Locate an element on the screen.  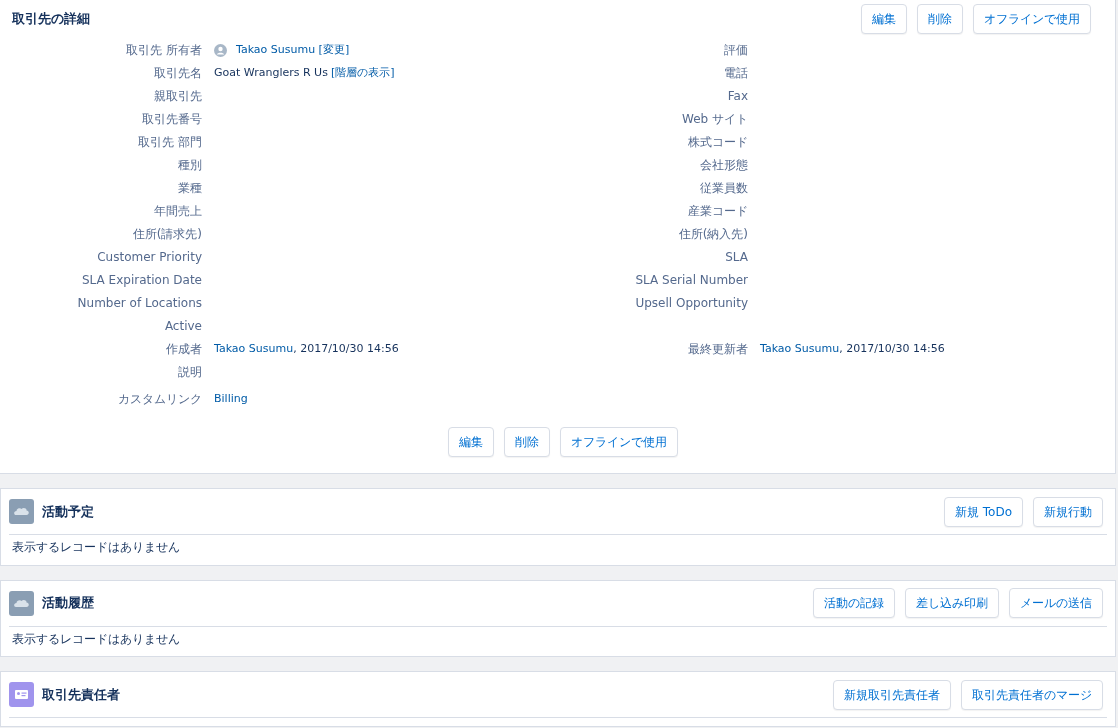
field-label: 取引先番号 is located at coordinates (172, 119).